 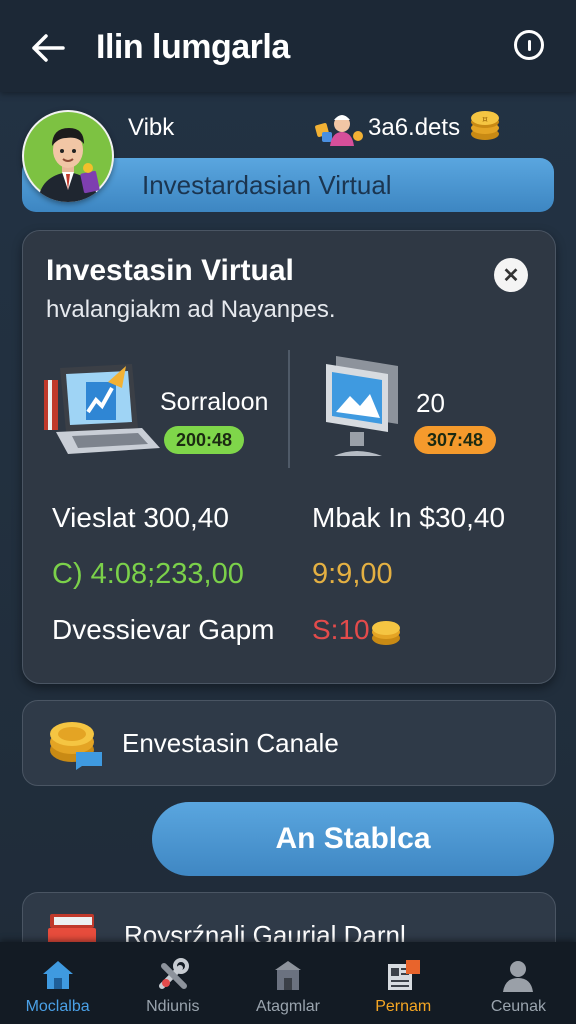 I want to click on nav-item-profile: Ceunak, so click(x=518, y=983).